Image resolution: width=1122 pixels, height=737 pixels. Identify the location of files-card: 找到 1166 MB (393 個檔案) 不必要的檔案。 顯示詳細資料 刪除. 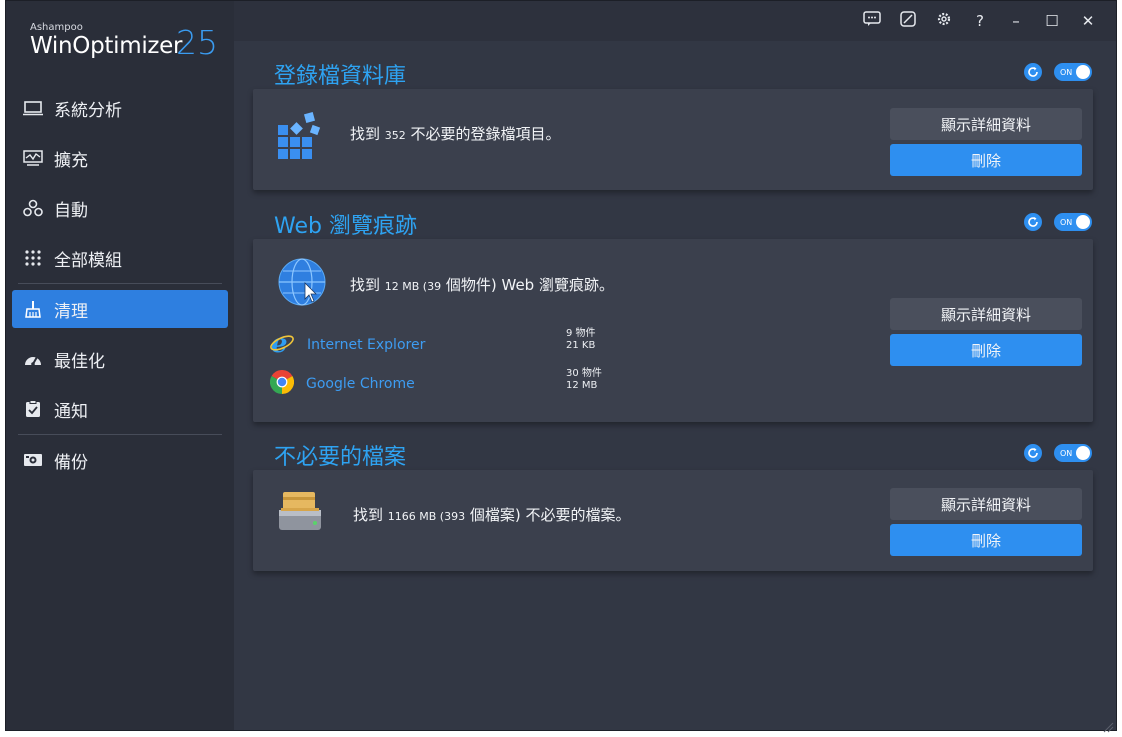
(673, 520).